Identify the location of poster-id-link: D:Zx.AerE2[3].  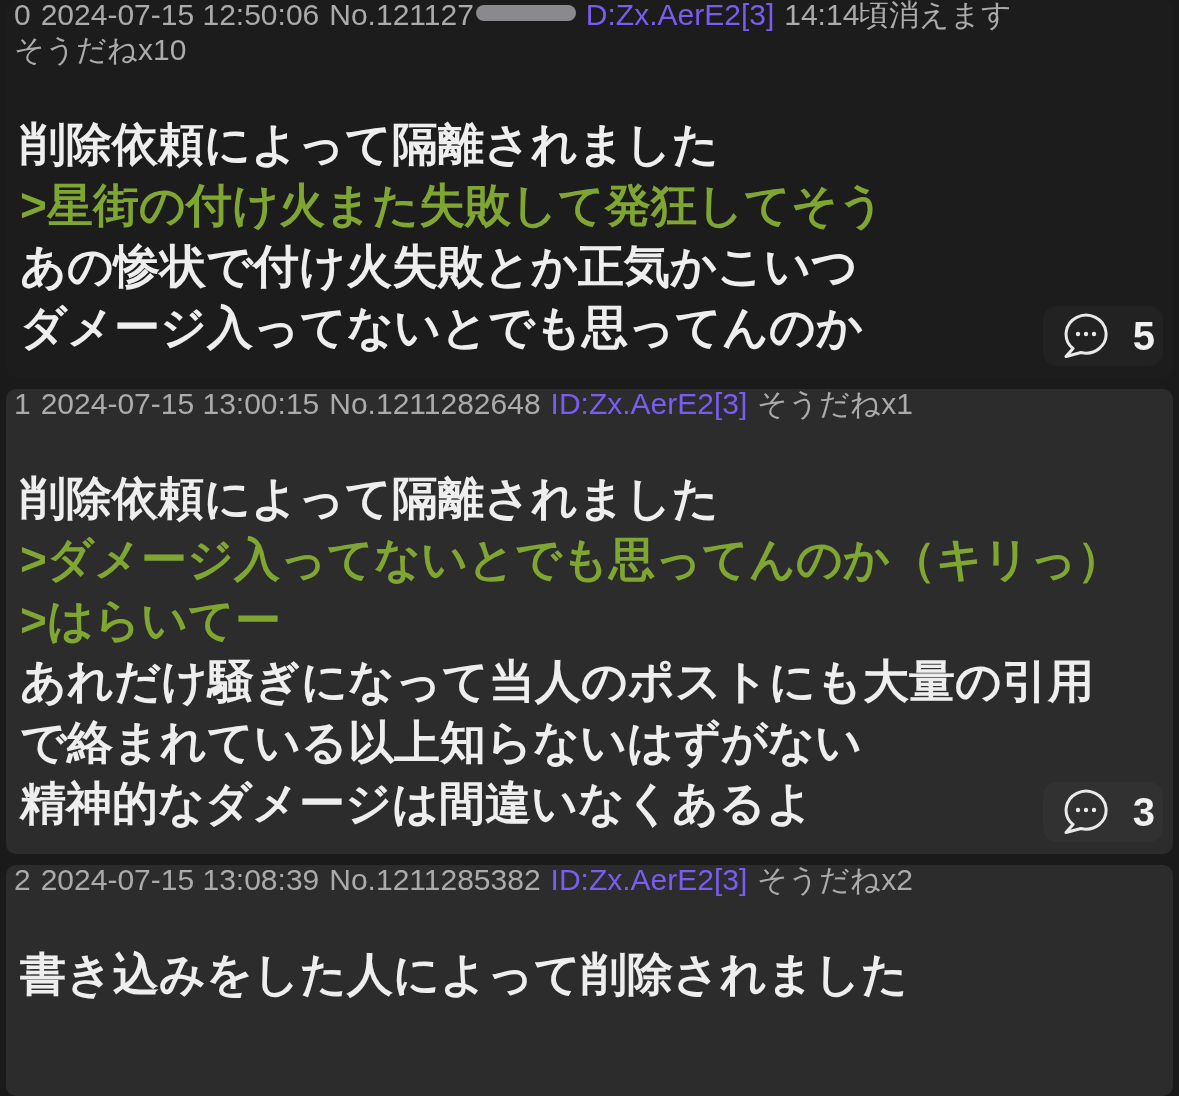
(680, 16).